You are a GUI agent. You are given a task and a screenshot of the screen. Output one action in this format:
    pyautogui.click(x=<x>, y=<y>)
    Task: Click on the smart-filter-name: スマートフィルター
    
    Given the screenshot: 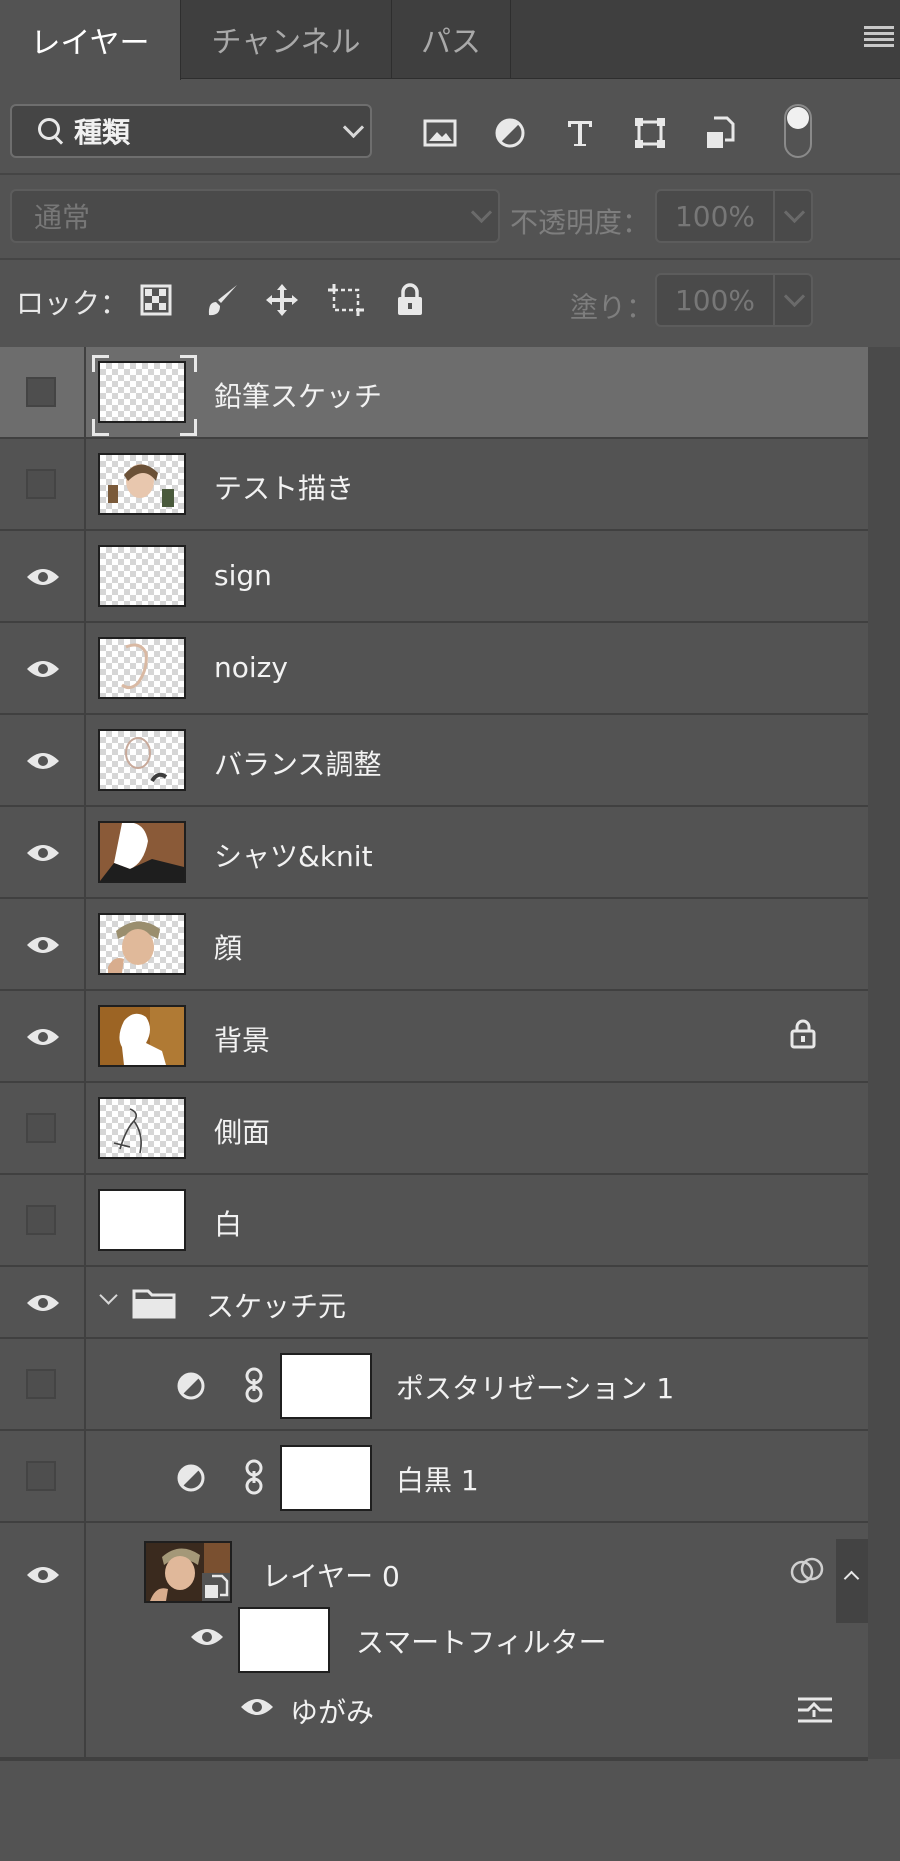 What is the action you would take?
    pyautogui.click(x=481, y=1641)
    